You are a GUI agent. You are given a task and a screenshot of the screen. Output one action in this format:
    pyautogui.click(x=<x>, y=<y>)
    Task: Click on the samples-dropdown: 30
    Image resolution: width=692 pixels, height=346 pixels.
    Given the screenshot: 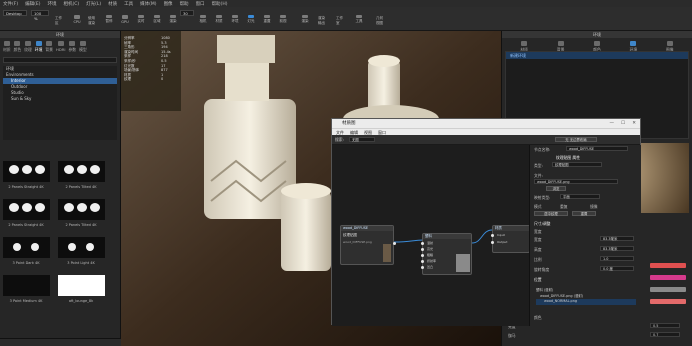 What is the action you would take?
    pyautogui.click(x=187, y=13)
    